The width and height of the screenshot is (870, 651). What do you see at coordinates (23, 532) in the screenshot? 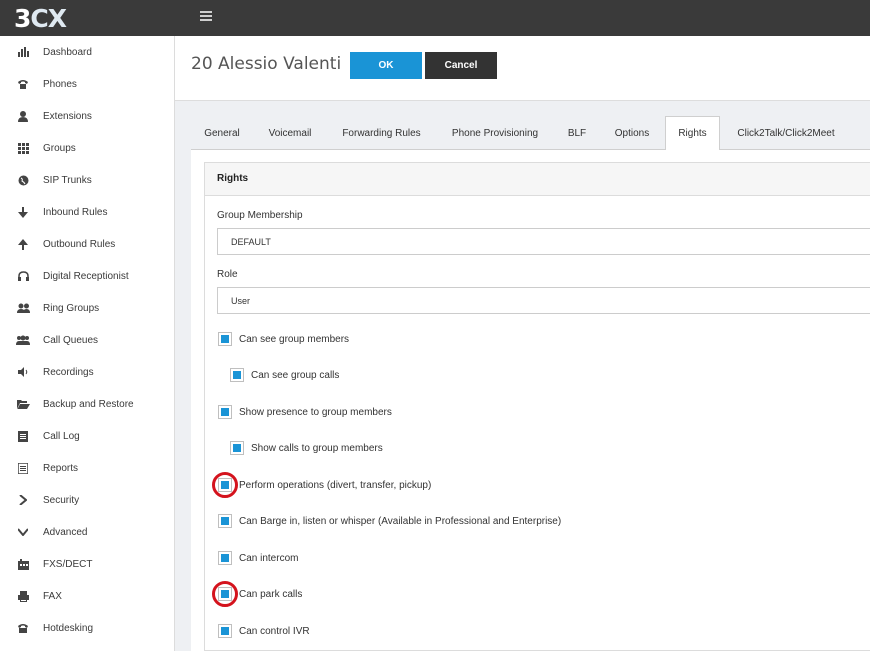
I see `chevron-down-icon` at bounding box center [23, 532].